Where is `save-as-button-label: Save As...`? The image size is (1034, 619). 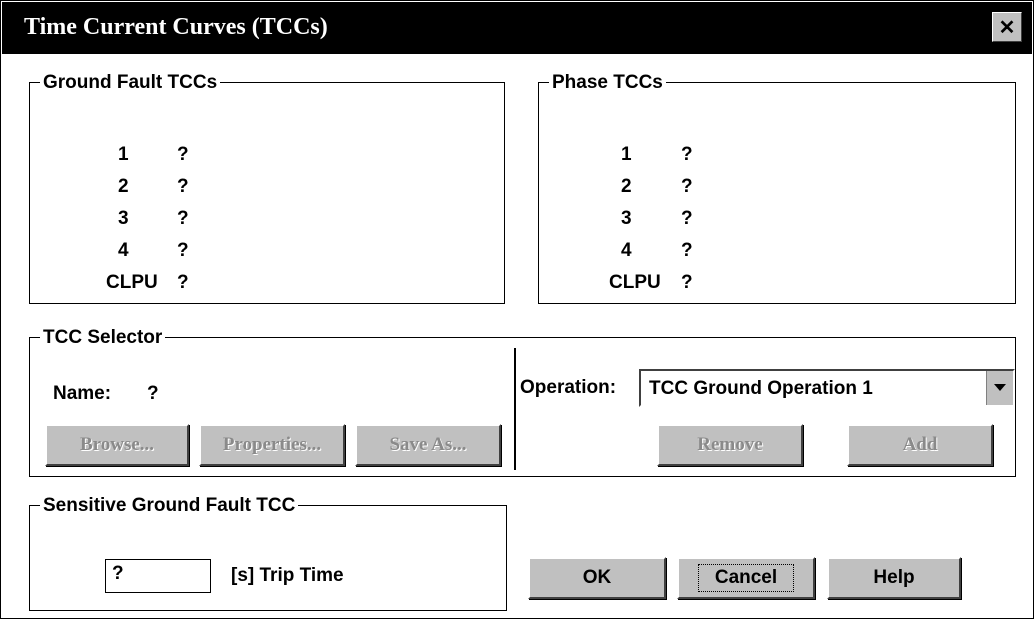 save-as-button-label: Save As... is located at coordinates (428, 444).